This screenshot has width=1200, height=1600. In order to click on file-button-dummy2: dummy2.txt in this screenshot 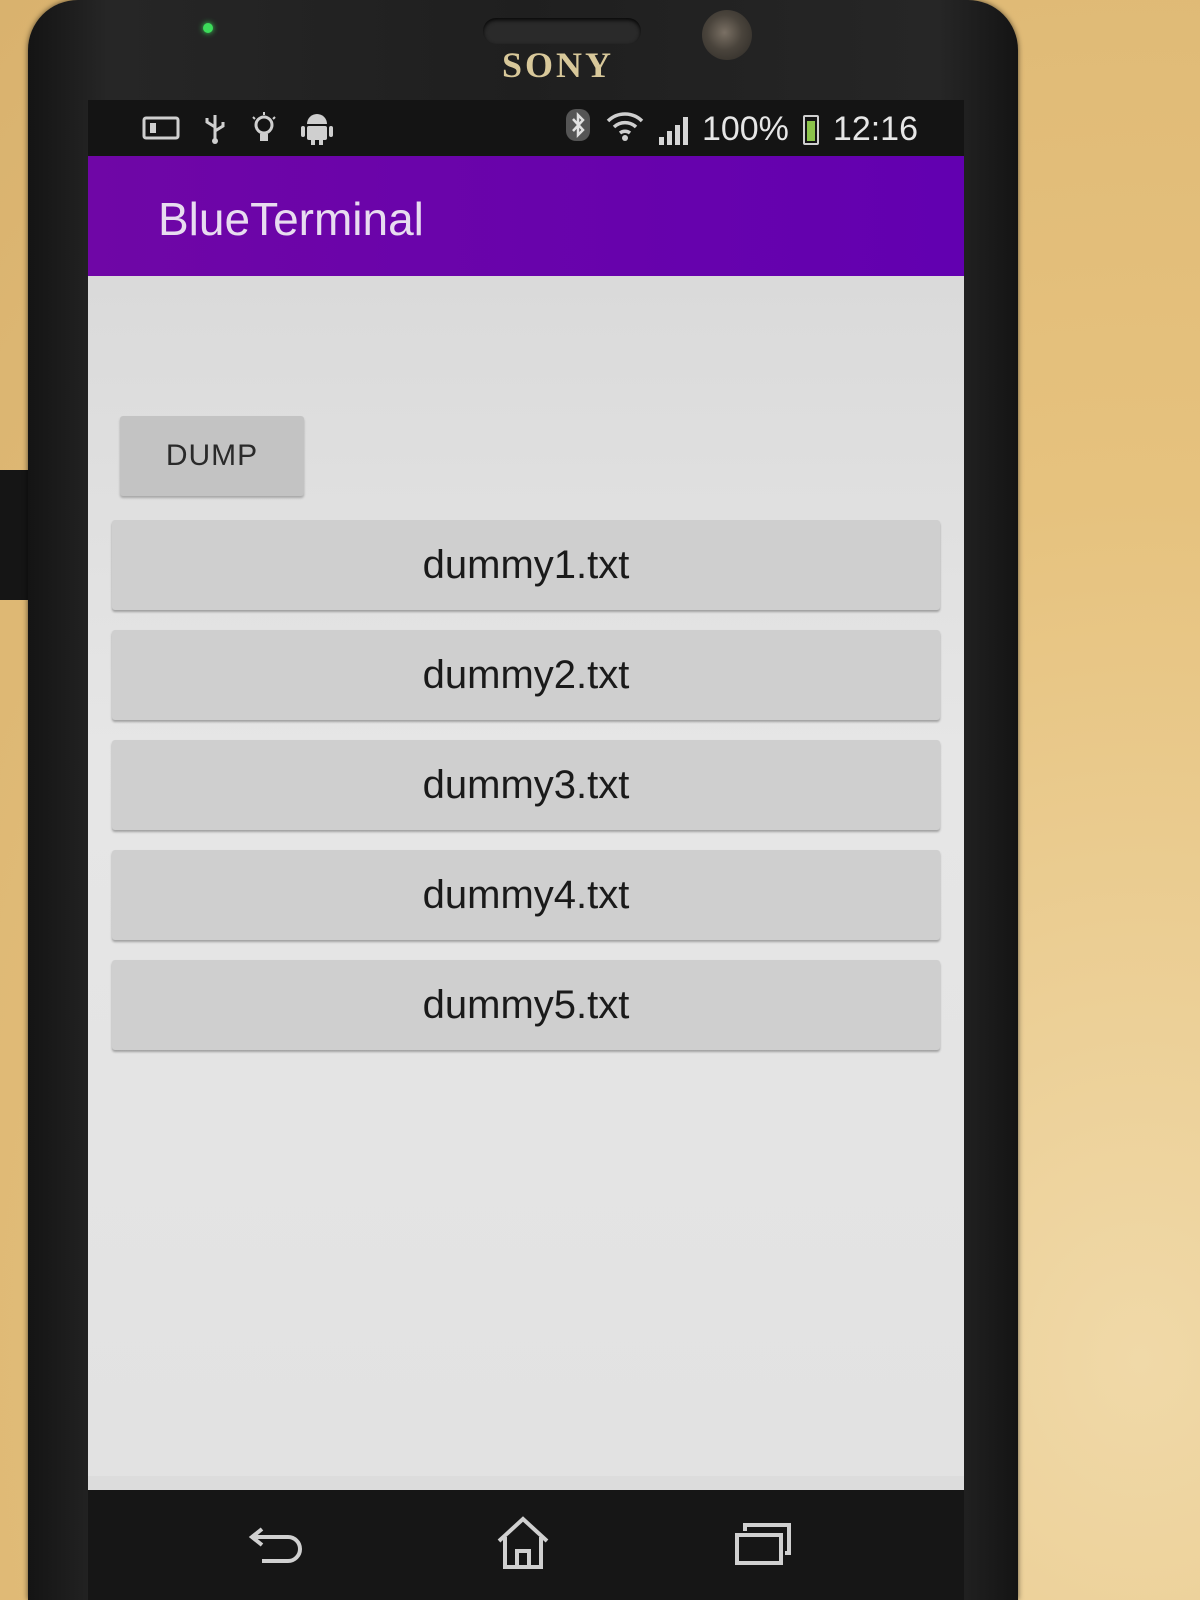, I will do `click(526, 675)`.